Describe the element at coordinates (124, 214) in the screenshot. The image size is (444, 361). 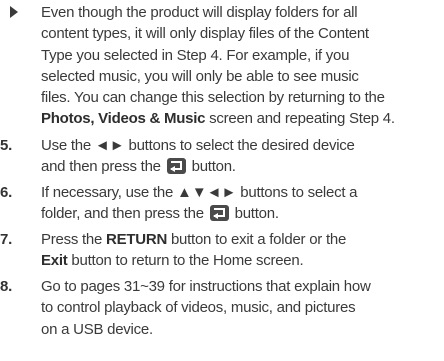
I see `step-text-part: folder, and then press the` at that location.